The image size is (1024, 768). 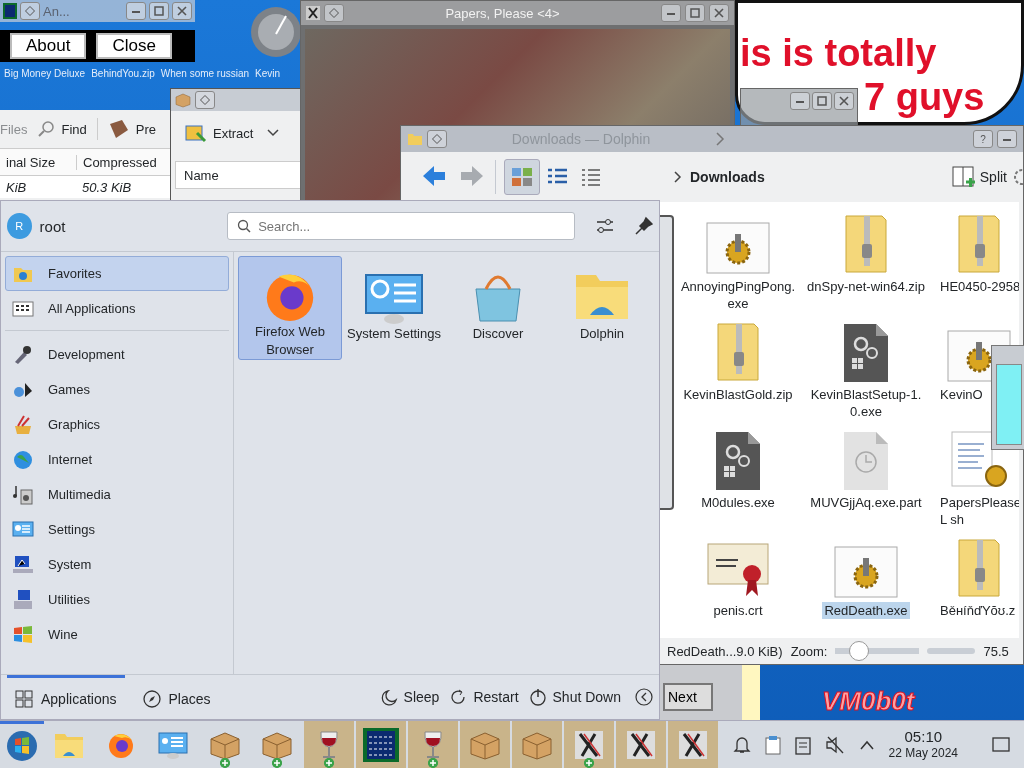 What do you see at coordinates (720, 139) in the screenshot?
I see `chevron-right-icon` at bounding box center [720, 139].